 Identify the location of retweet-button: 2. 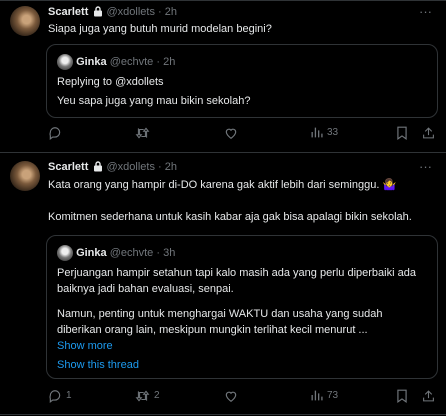
(147, 396).